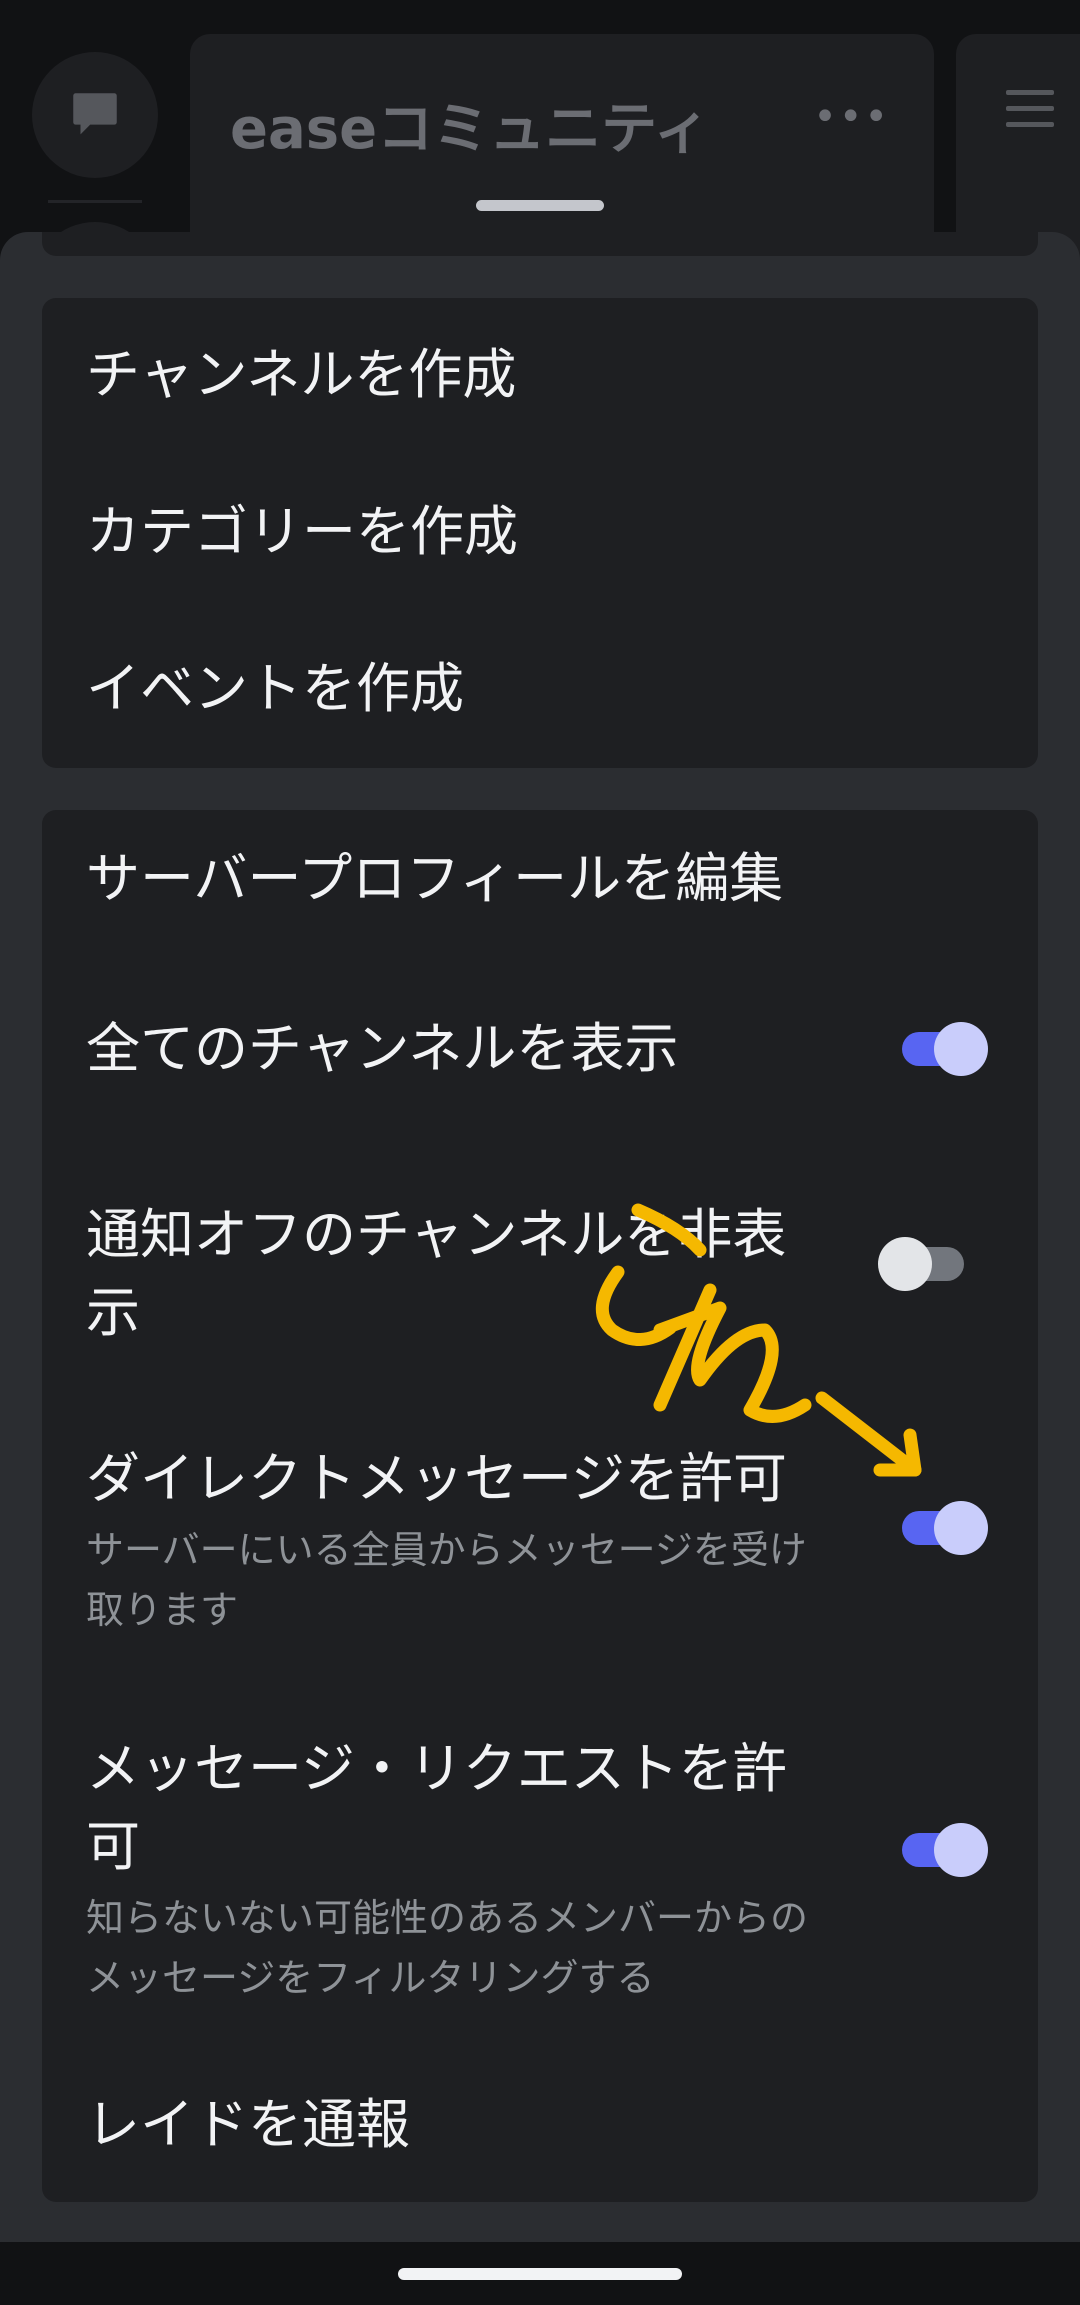 Image resolution: width=1080 pixels, height=2305 pixels. I want to click on allow-dm-item: ダイレクトメッセージを許可 サーバーにいる全員からメッセージを受け取ります, so click(540, 1540).